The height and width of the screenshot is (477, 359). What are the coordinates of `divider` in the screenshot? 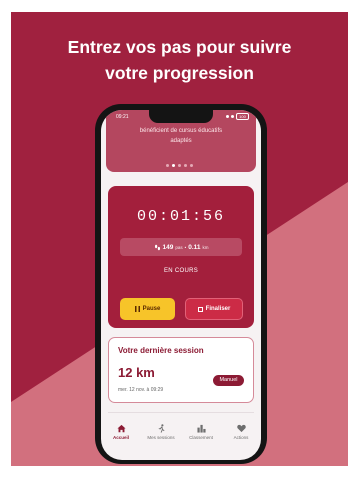 It's located at (181, 412).